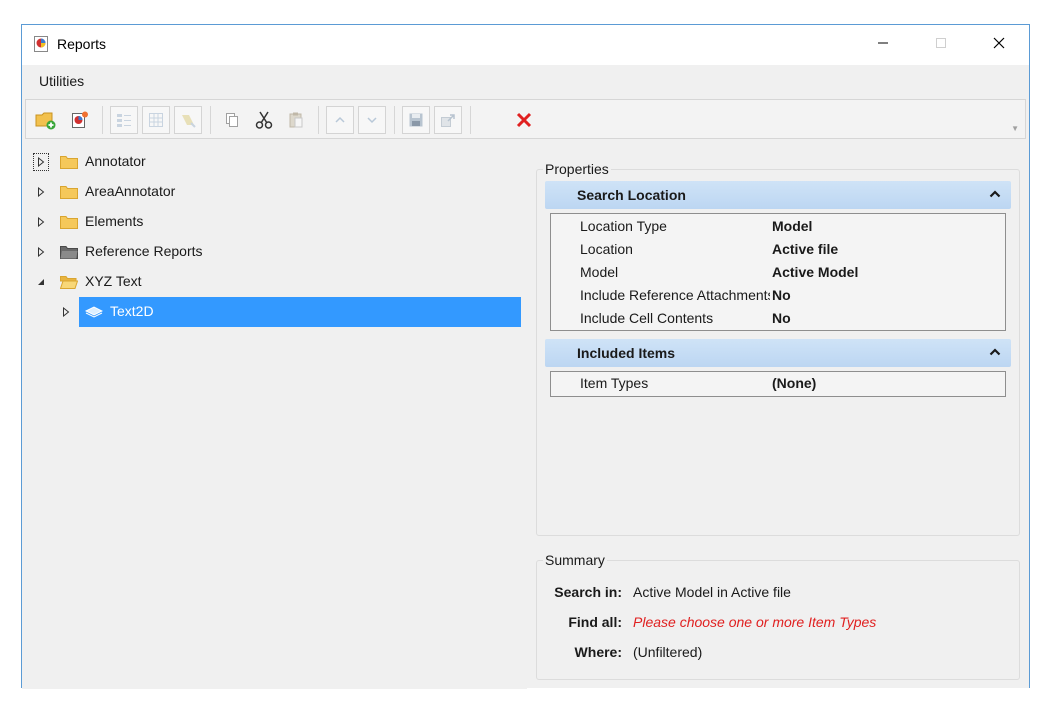 This screenshot has height=710, width=1056. I want to click on move-up-button, so click(340, 120).